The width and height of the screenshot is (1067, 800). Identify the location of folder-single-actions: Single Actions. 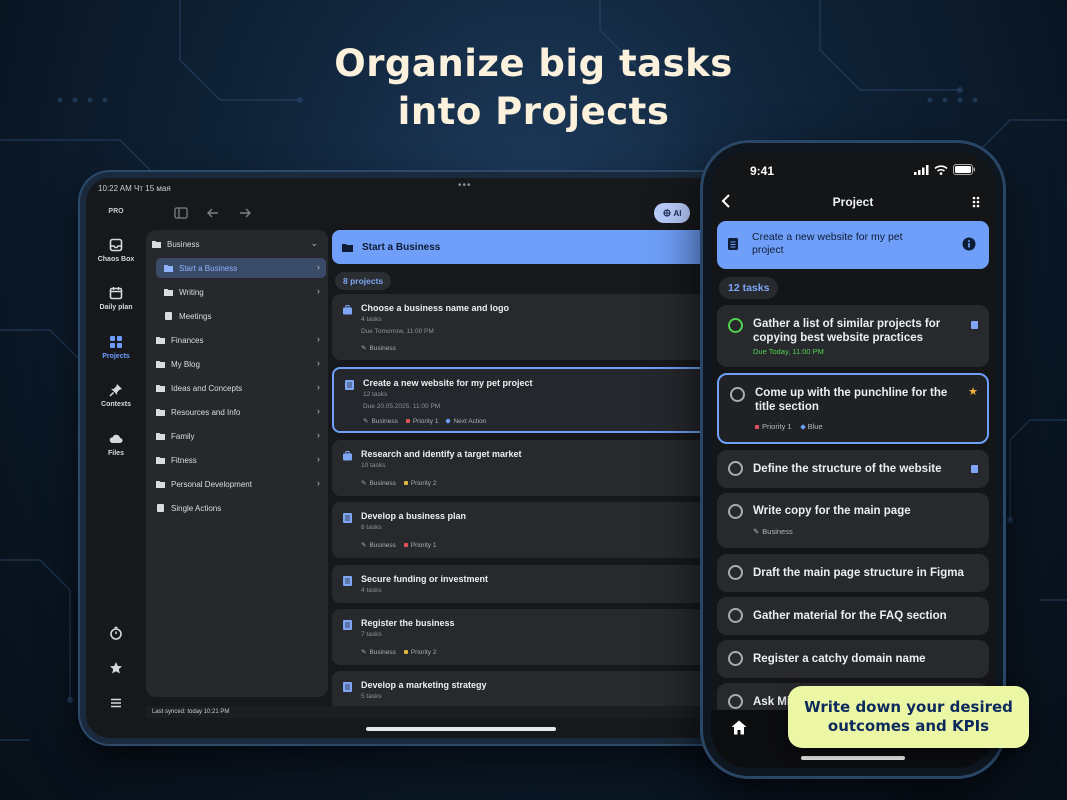
(241, 508).